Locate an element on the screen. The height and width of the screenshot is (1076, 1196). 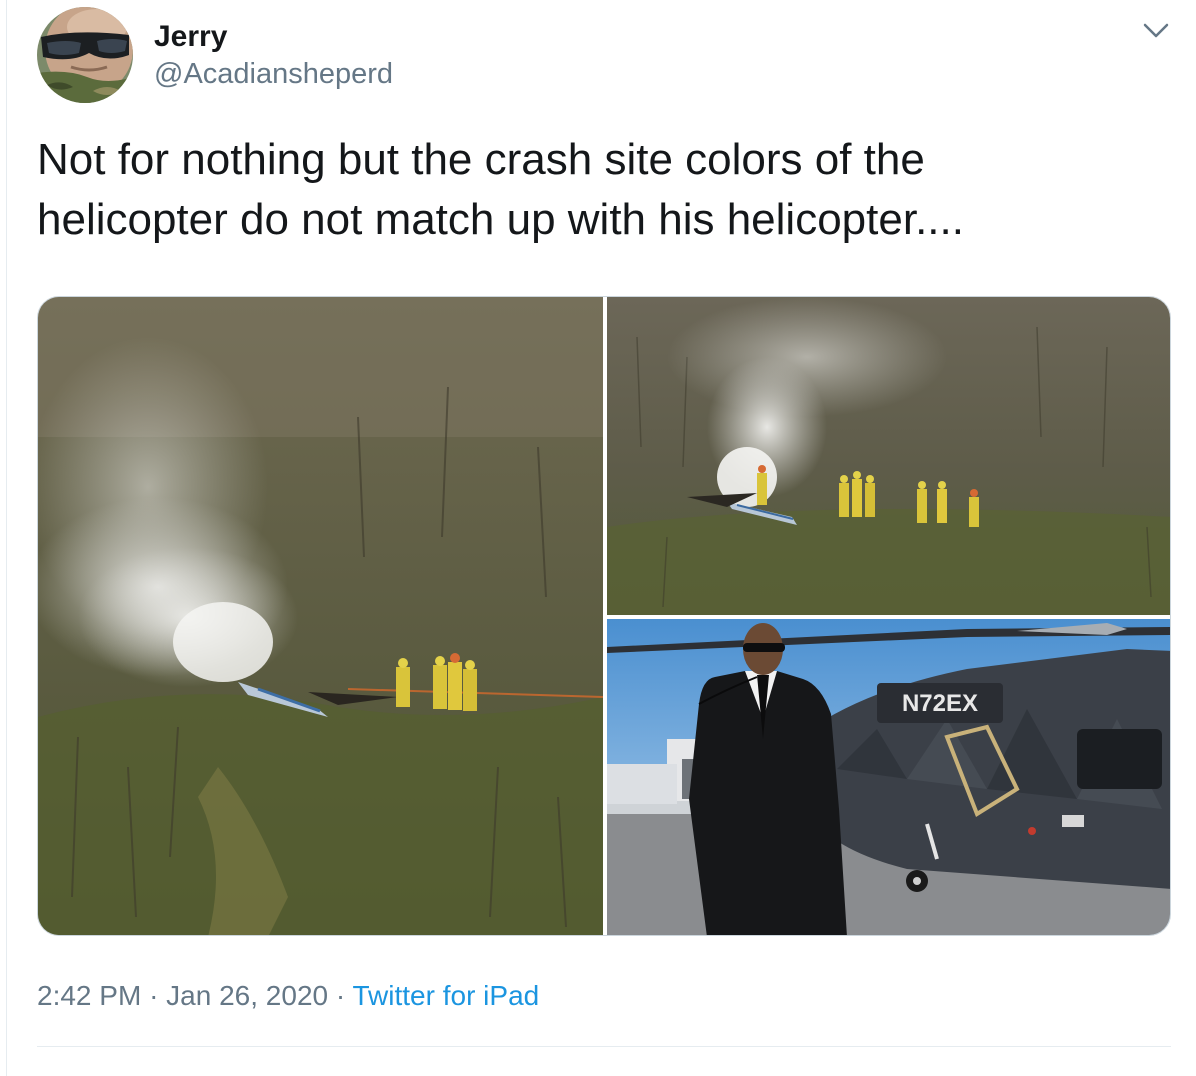
crash-site-closeup-photo is located at coordinates (888, 456).